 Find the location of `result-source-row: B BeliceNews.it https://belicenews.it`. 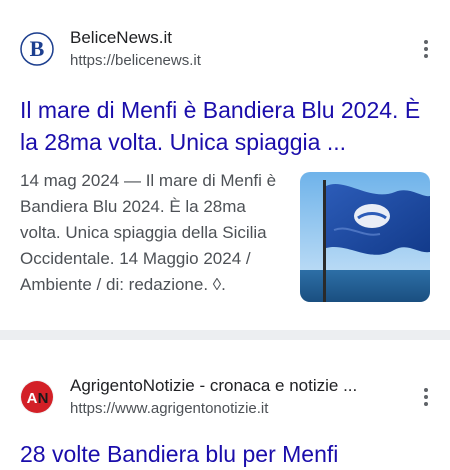

result-source-row: B BeliceNews.it https://belicenews.it is located at coordinates (229, 49).